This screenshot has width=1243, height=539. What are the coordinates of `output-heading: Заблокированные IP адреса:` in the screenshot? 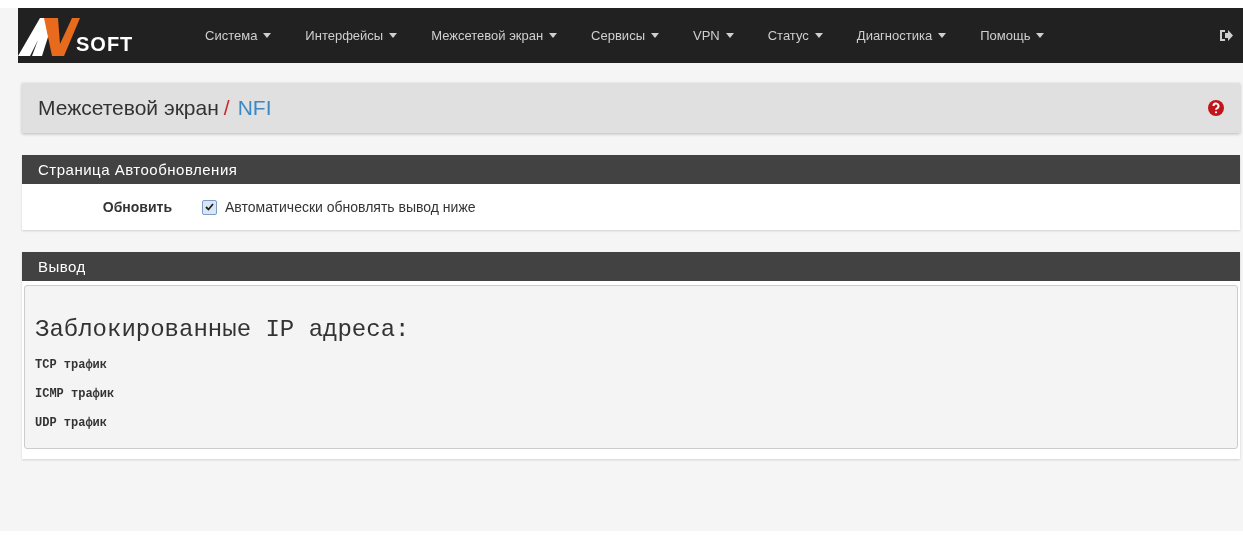 It's located at (223, 329).